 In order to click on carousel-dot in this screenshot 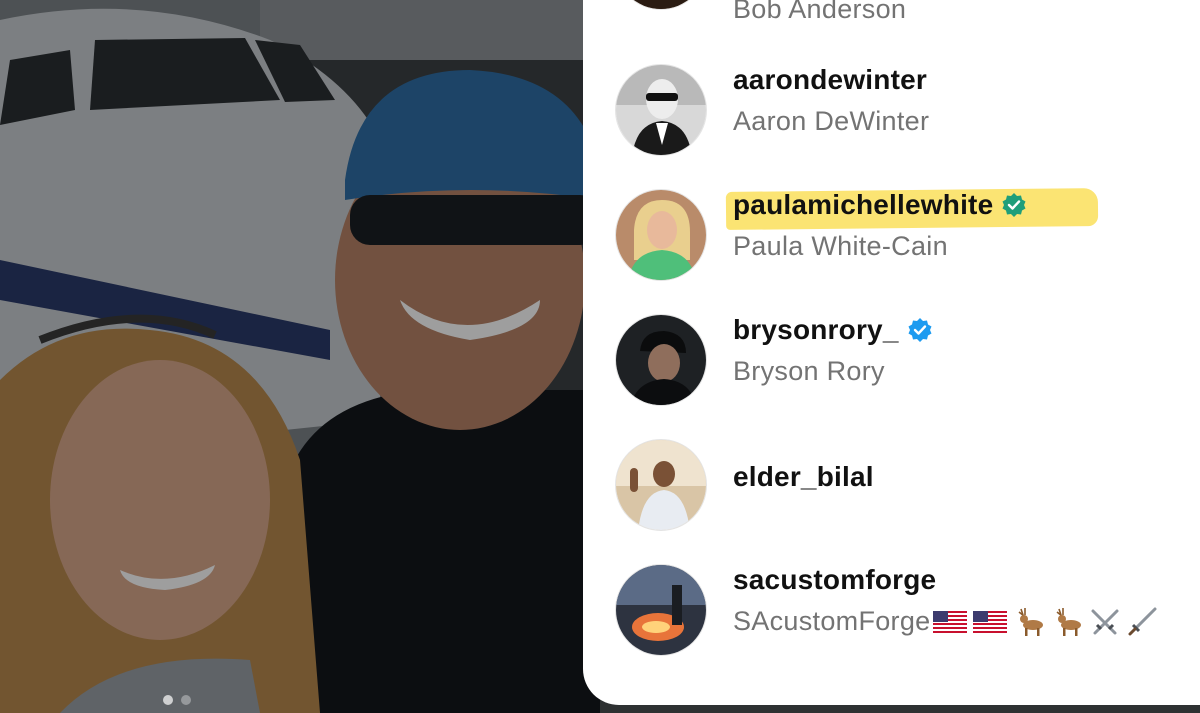, I will do `click(186, 700)`.